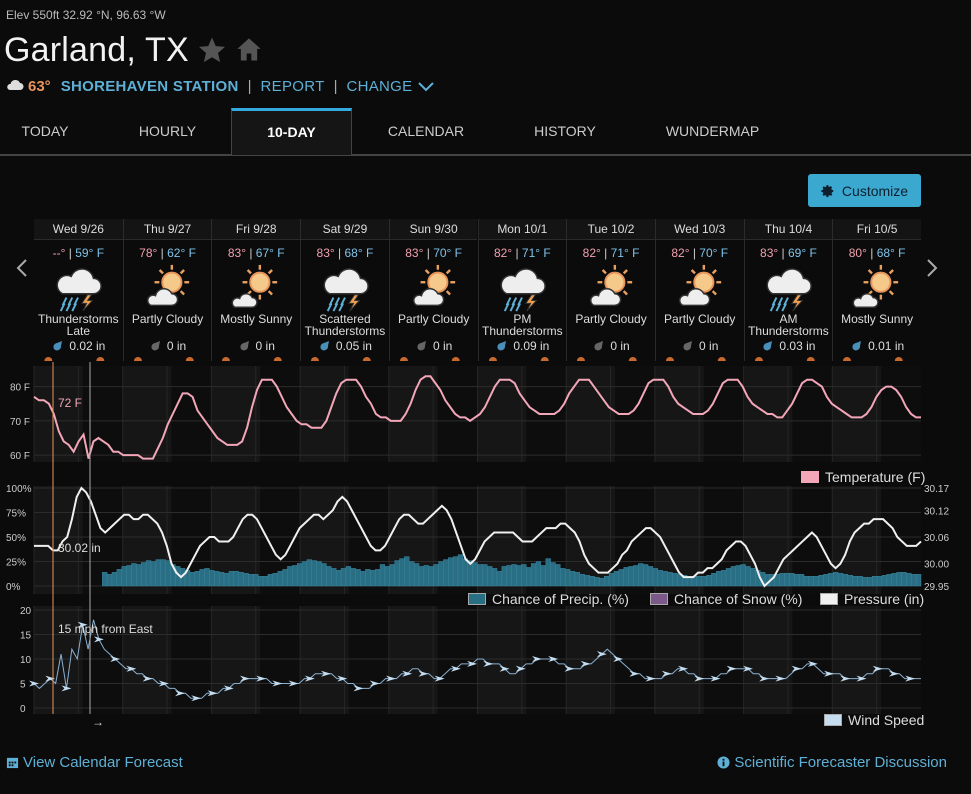 The image size is (971, 794). Describe the element at coordinates (932, 271) in the screenshot. I see `next-days-arrow` at that location.